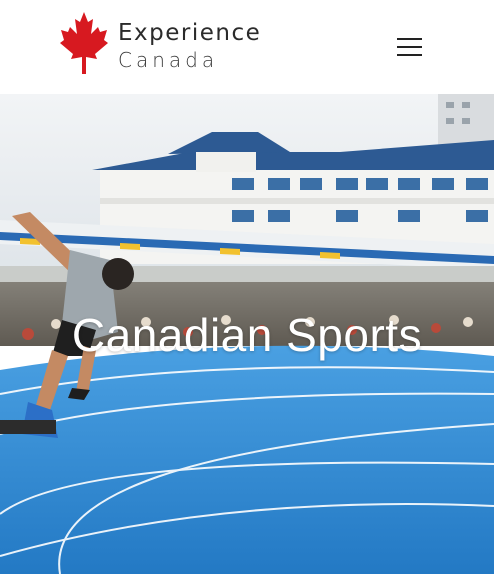  I want to click on menu-bar-middle, so click(409, 47).